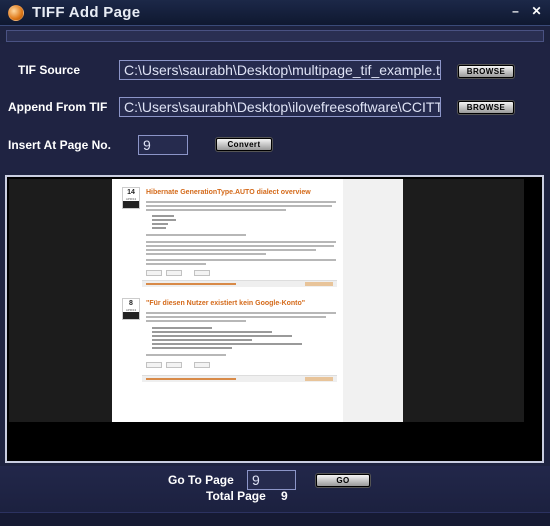 Image resolution: width=550 pixels, height=526 pixels. What do you see at coordinates (131, 303) in the screenshot?
I see `post2-day: 8` at bounding box center [131, 303].